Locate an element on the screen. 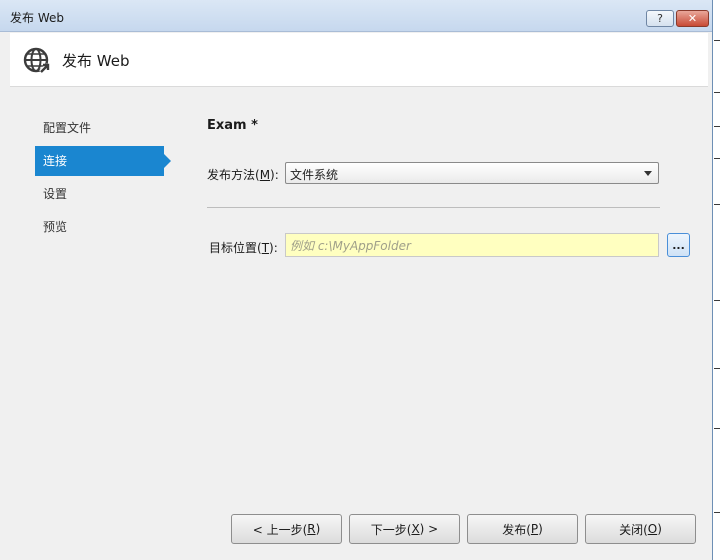 This screenshot has height=560, width=721. publish-method-value: 文件系统 is located at coordinates (314, 175).